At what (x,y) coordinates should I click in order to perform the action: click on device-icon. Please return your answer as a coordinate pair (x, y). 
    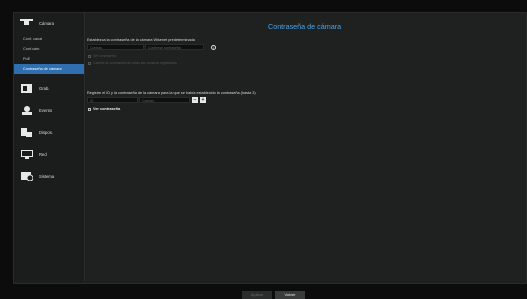
    Looking at the image, I should click on (26, 132).